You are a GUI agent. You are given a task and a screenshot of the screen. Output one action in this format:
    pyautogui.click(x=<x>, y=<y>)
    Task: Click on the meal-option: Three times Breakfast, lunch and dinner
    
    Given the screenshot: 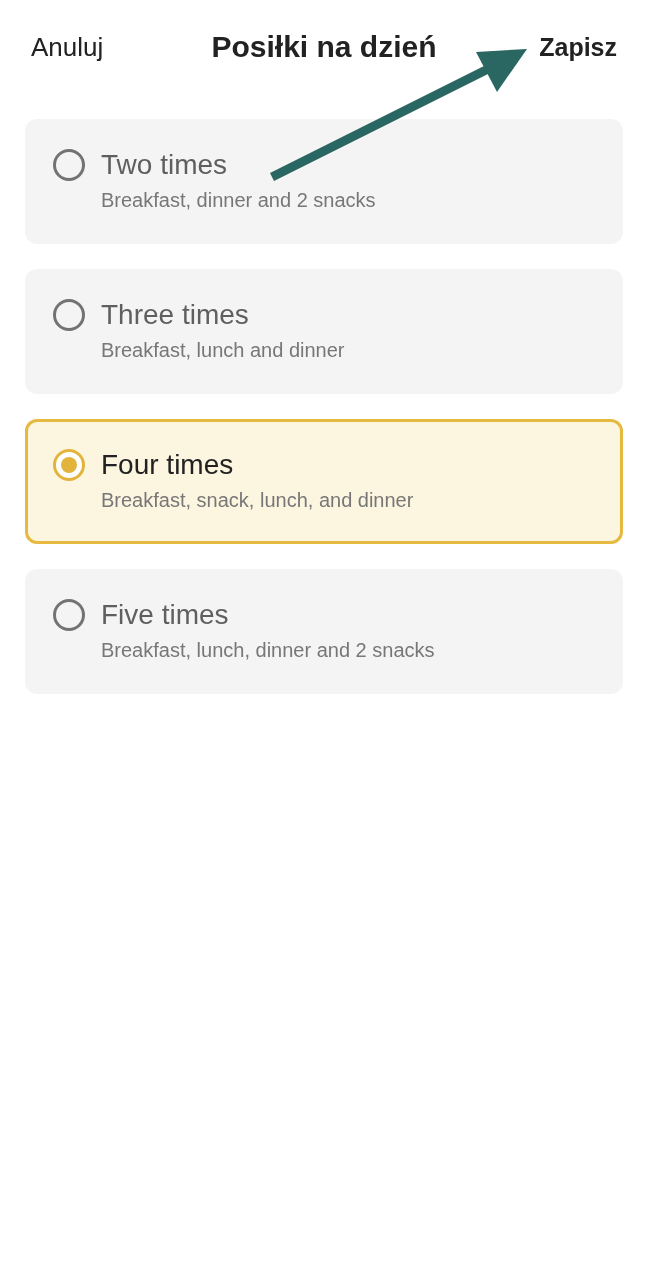 What is the action you would take?
    pyautogui.click(x=324, y=331)
    